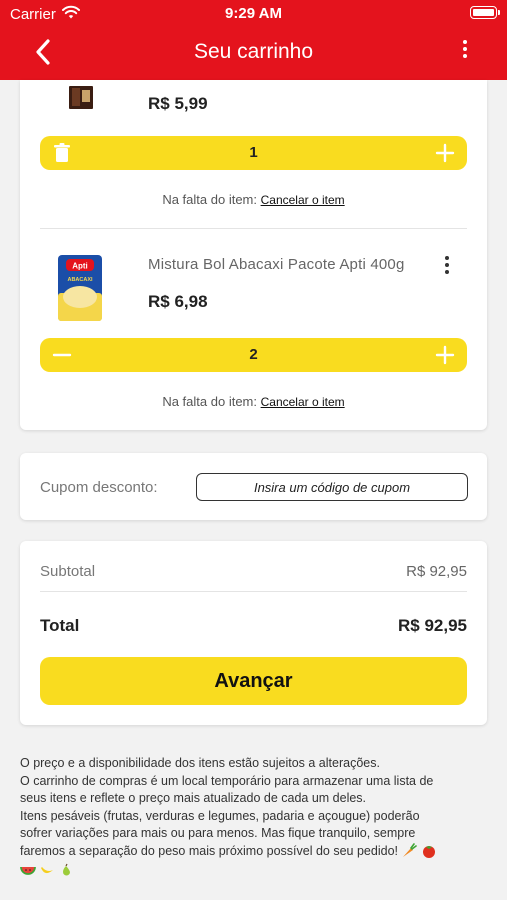 The image size is (507, 900). What do you see at coordinates (253, 228) in the screenshot?
I see `item-divider` at bounding box center [253, 228].